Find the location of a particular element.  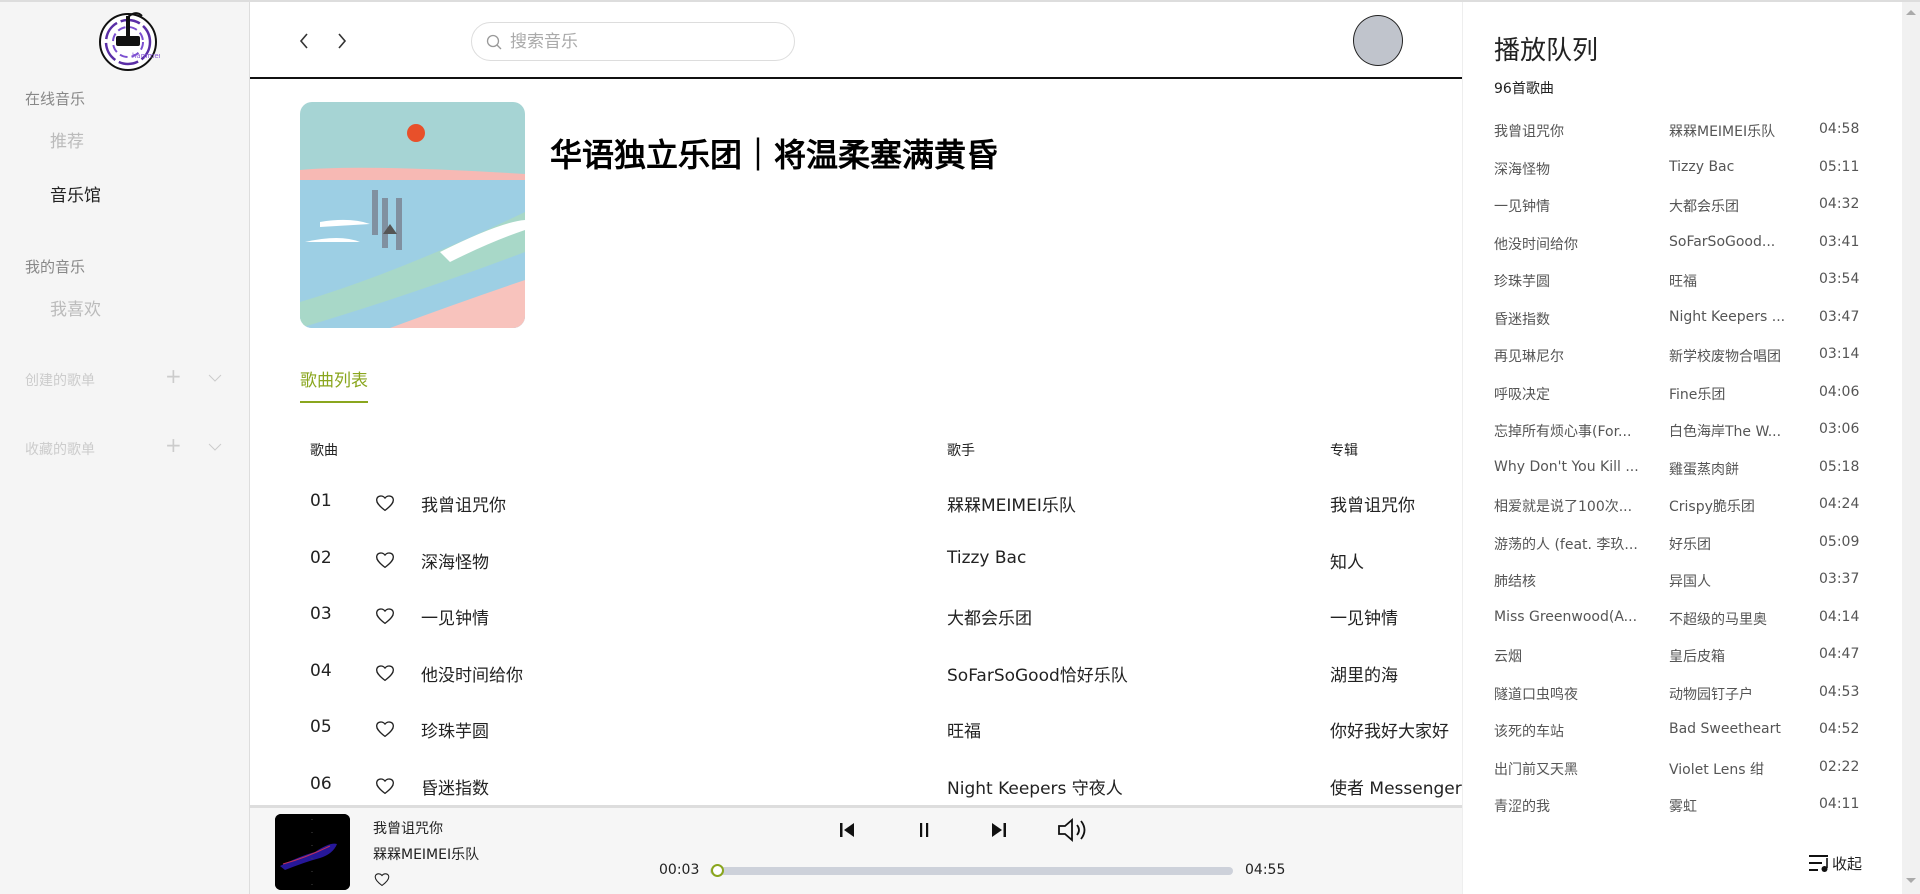

track-album: 我曾诅咒你 is located at coordinates (1372, 503).